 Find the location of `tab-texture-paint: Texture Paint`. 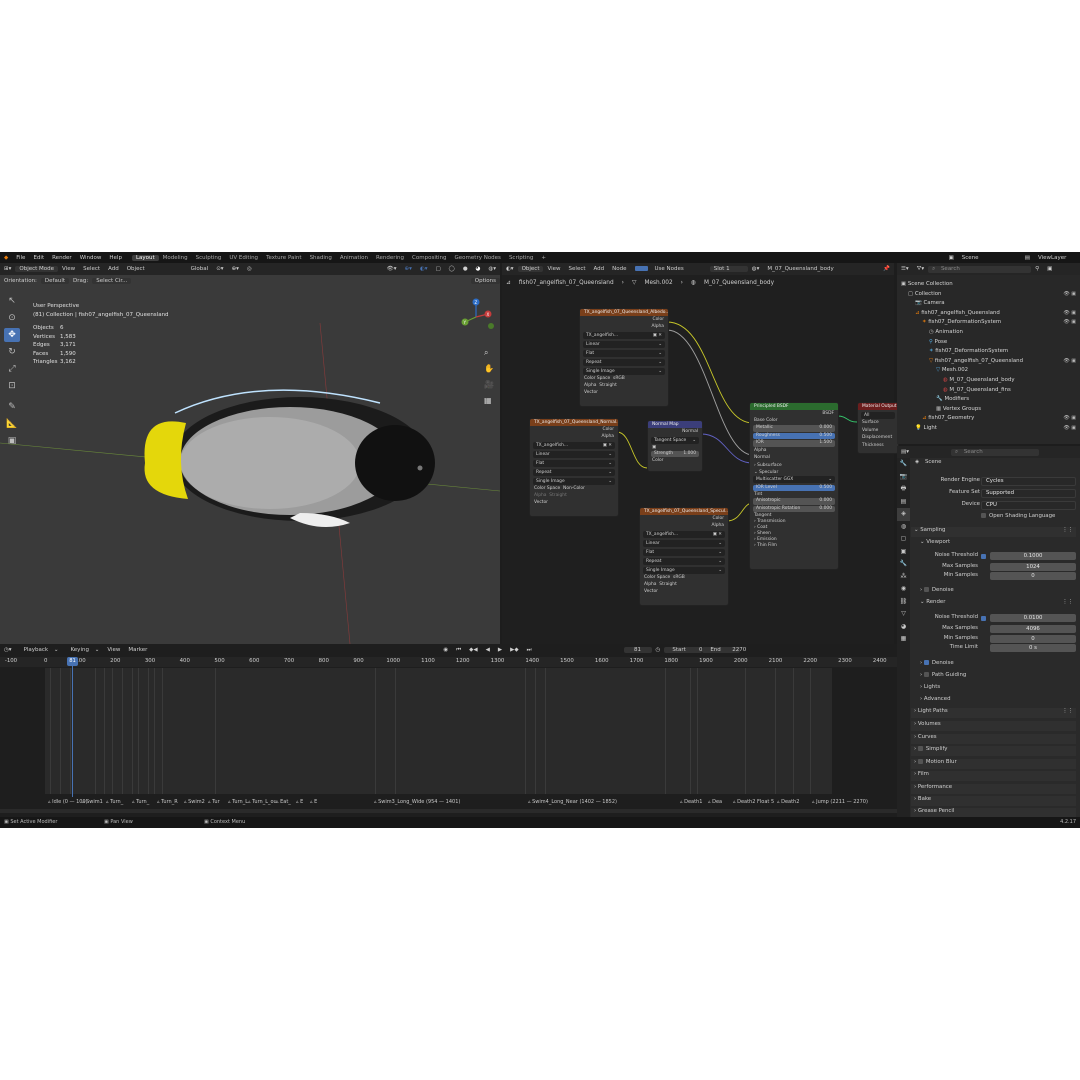

tab-texture-paint: Texture Paint is located at coordinates (284, 258).